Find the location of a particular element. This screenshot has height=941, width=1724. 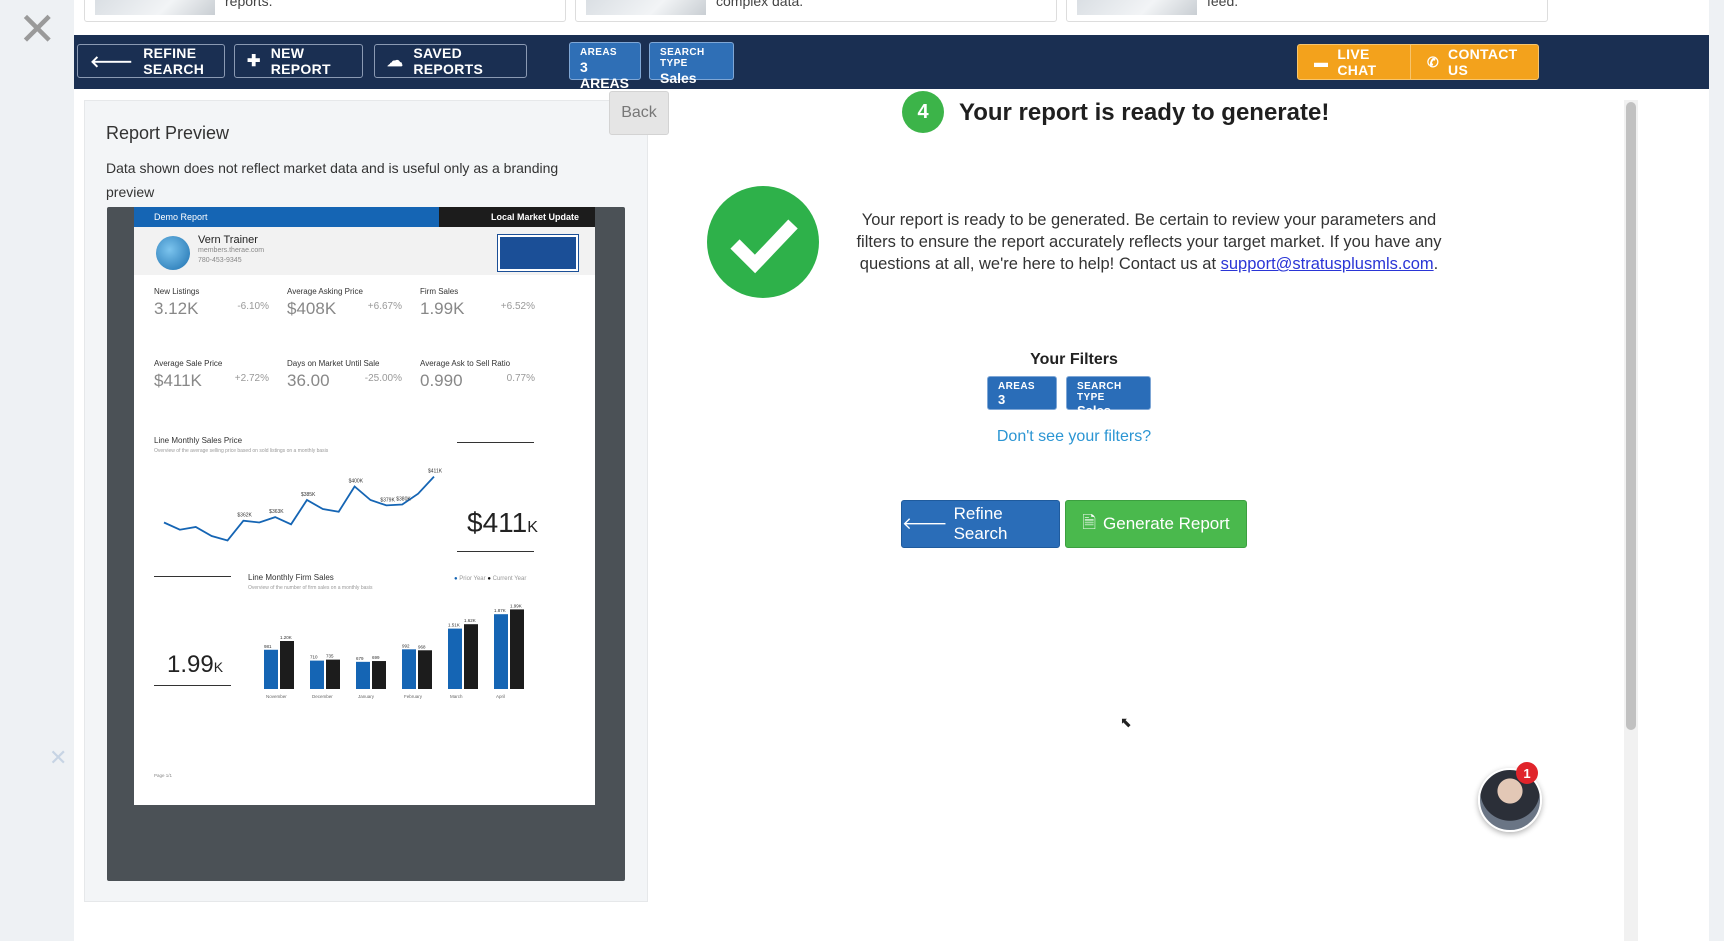

bar-value-label: 992 is located at coordinates (406, 645).